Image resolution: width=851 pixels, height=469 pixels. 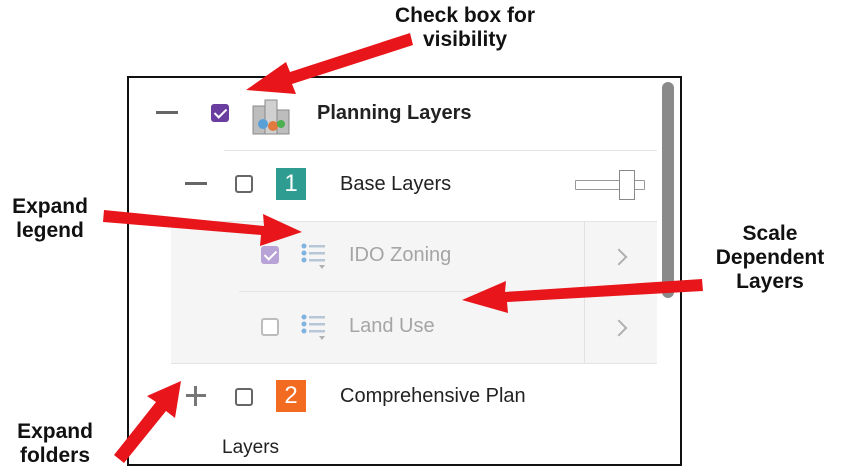 I want to click on arrow-to-legend, so click(x=202, y=228).